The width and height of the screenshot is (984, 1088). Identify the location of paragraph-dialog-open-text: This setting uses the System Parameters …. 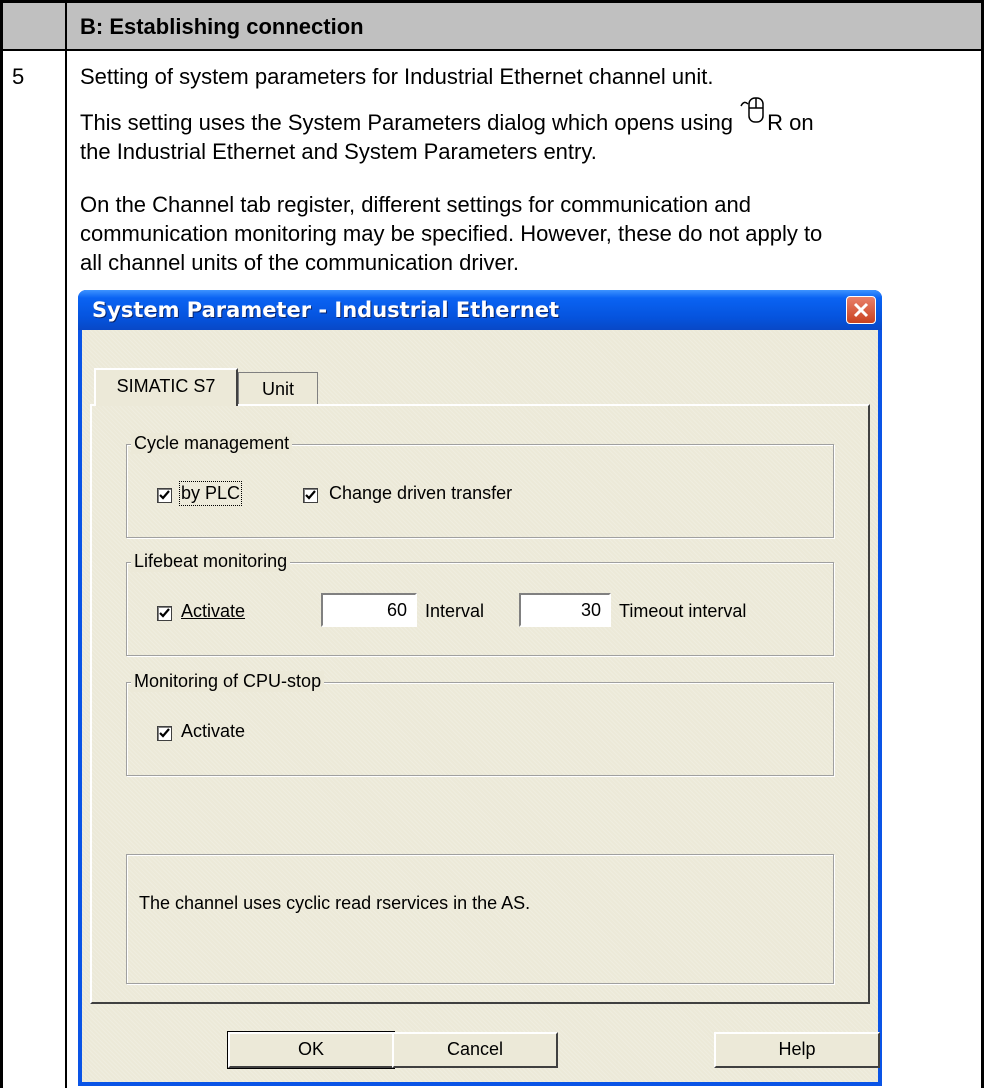
(410, 122).